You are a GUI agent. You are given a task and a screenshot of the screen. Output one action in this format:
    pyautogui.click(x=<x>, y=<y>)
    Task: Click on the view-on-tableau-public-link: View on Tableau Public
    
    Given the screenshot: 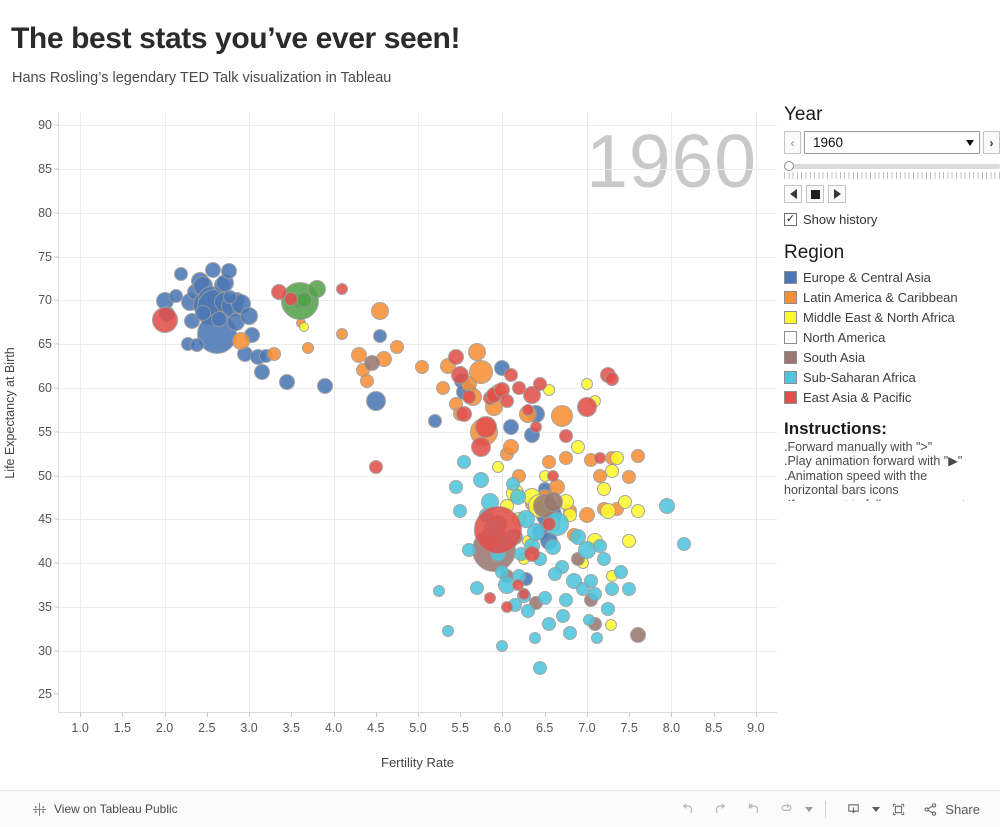 What is the action you would take?
    pyautogui.click(x=105, y=809)
    